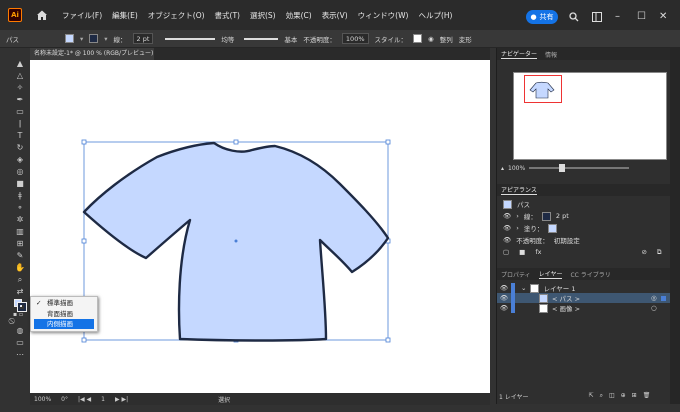  I want to click on zoom-level: 100%, so click(42, 399).